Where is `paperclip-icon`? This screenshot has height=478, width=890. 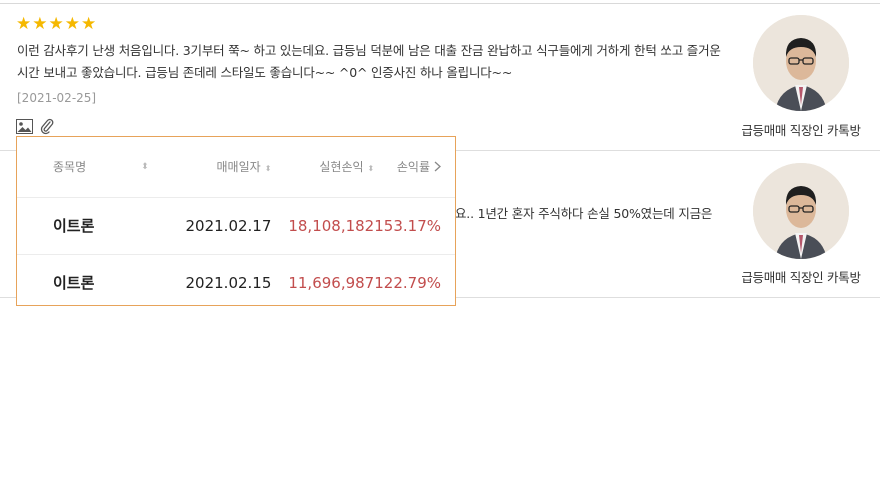 paperclip-icon is located at coordinates (46, 126).